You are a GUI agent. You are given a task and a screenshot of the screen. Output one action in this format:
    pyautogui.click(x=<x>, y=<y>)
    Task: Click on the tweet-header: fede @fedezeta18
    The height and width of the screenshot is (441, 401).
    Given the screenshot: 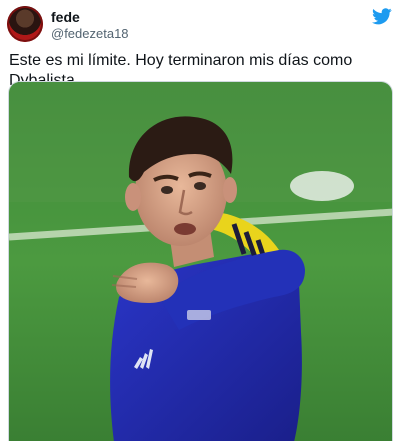 What is the action you would take?
    pyautogui.click(x=200, y=25)
    